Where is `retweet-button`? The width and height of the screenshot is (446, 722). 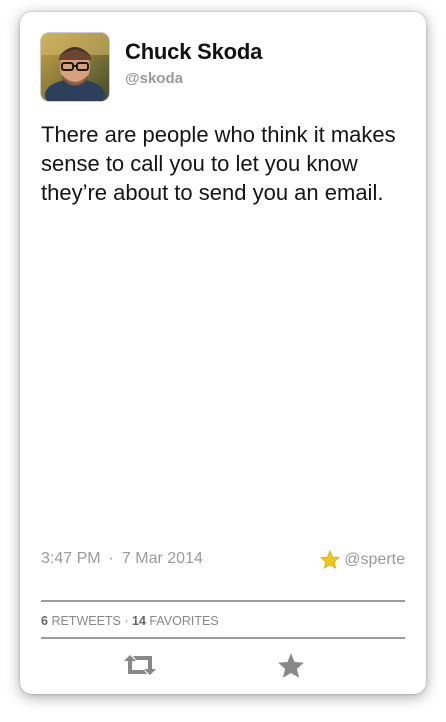
retweet-button is located at coordinates (140, 665).